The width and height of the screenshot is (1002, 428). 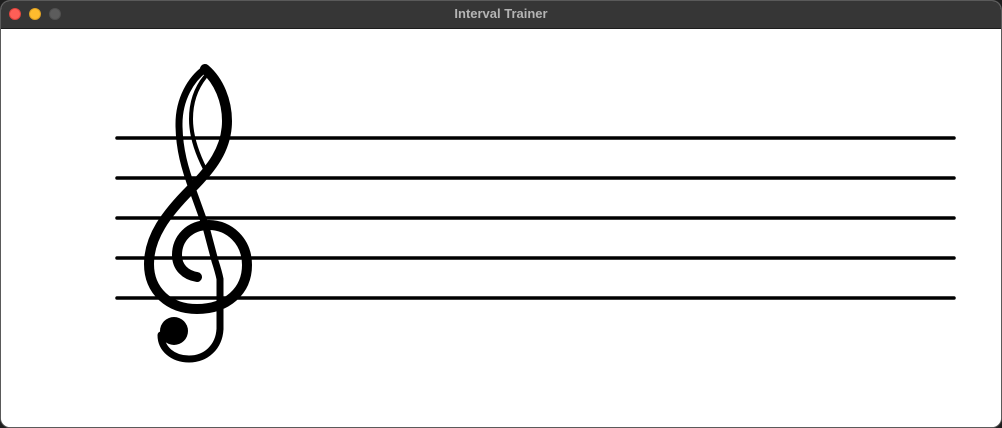 I want to click on title-bar: Interval Trainer, so click(x=501, y=15).